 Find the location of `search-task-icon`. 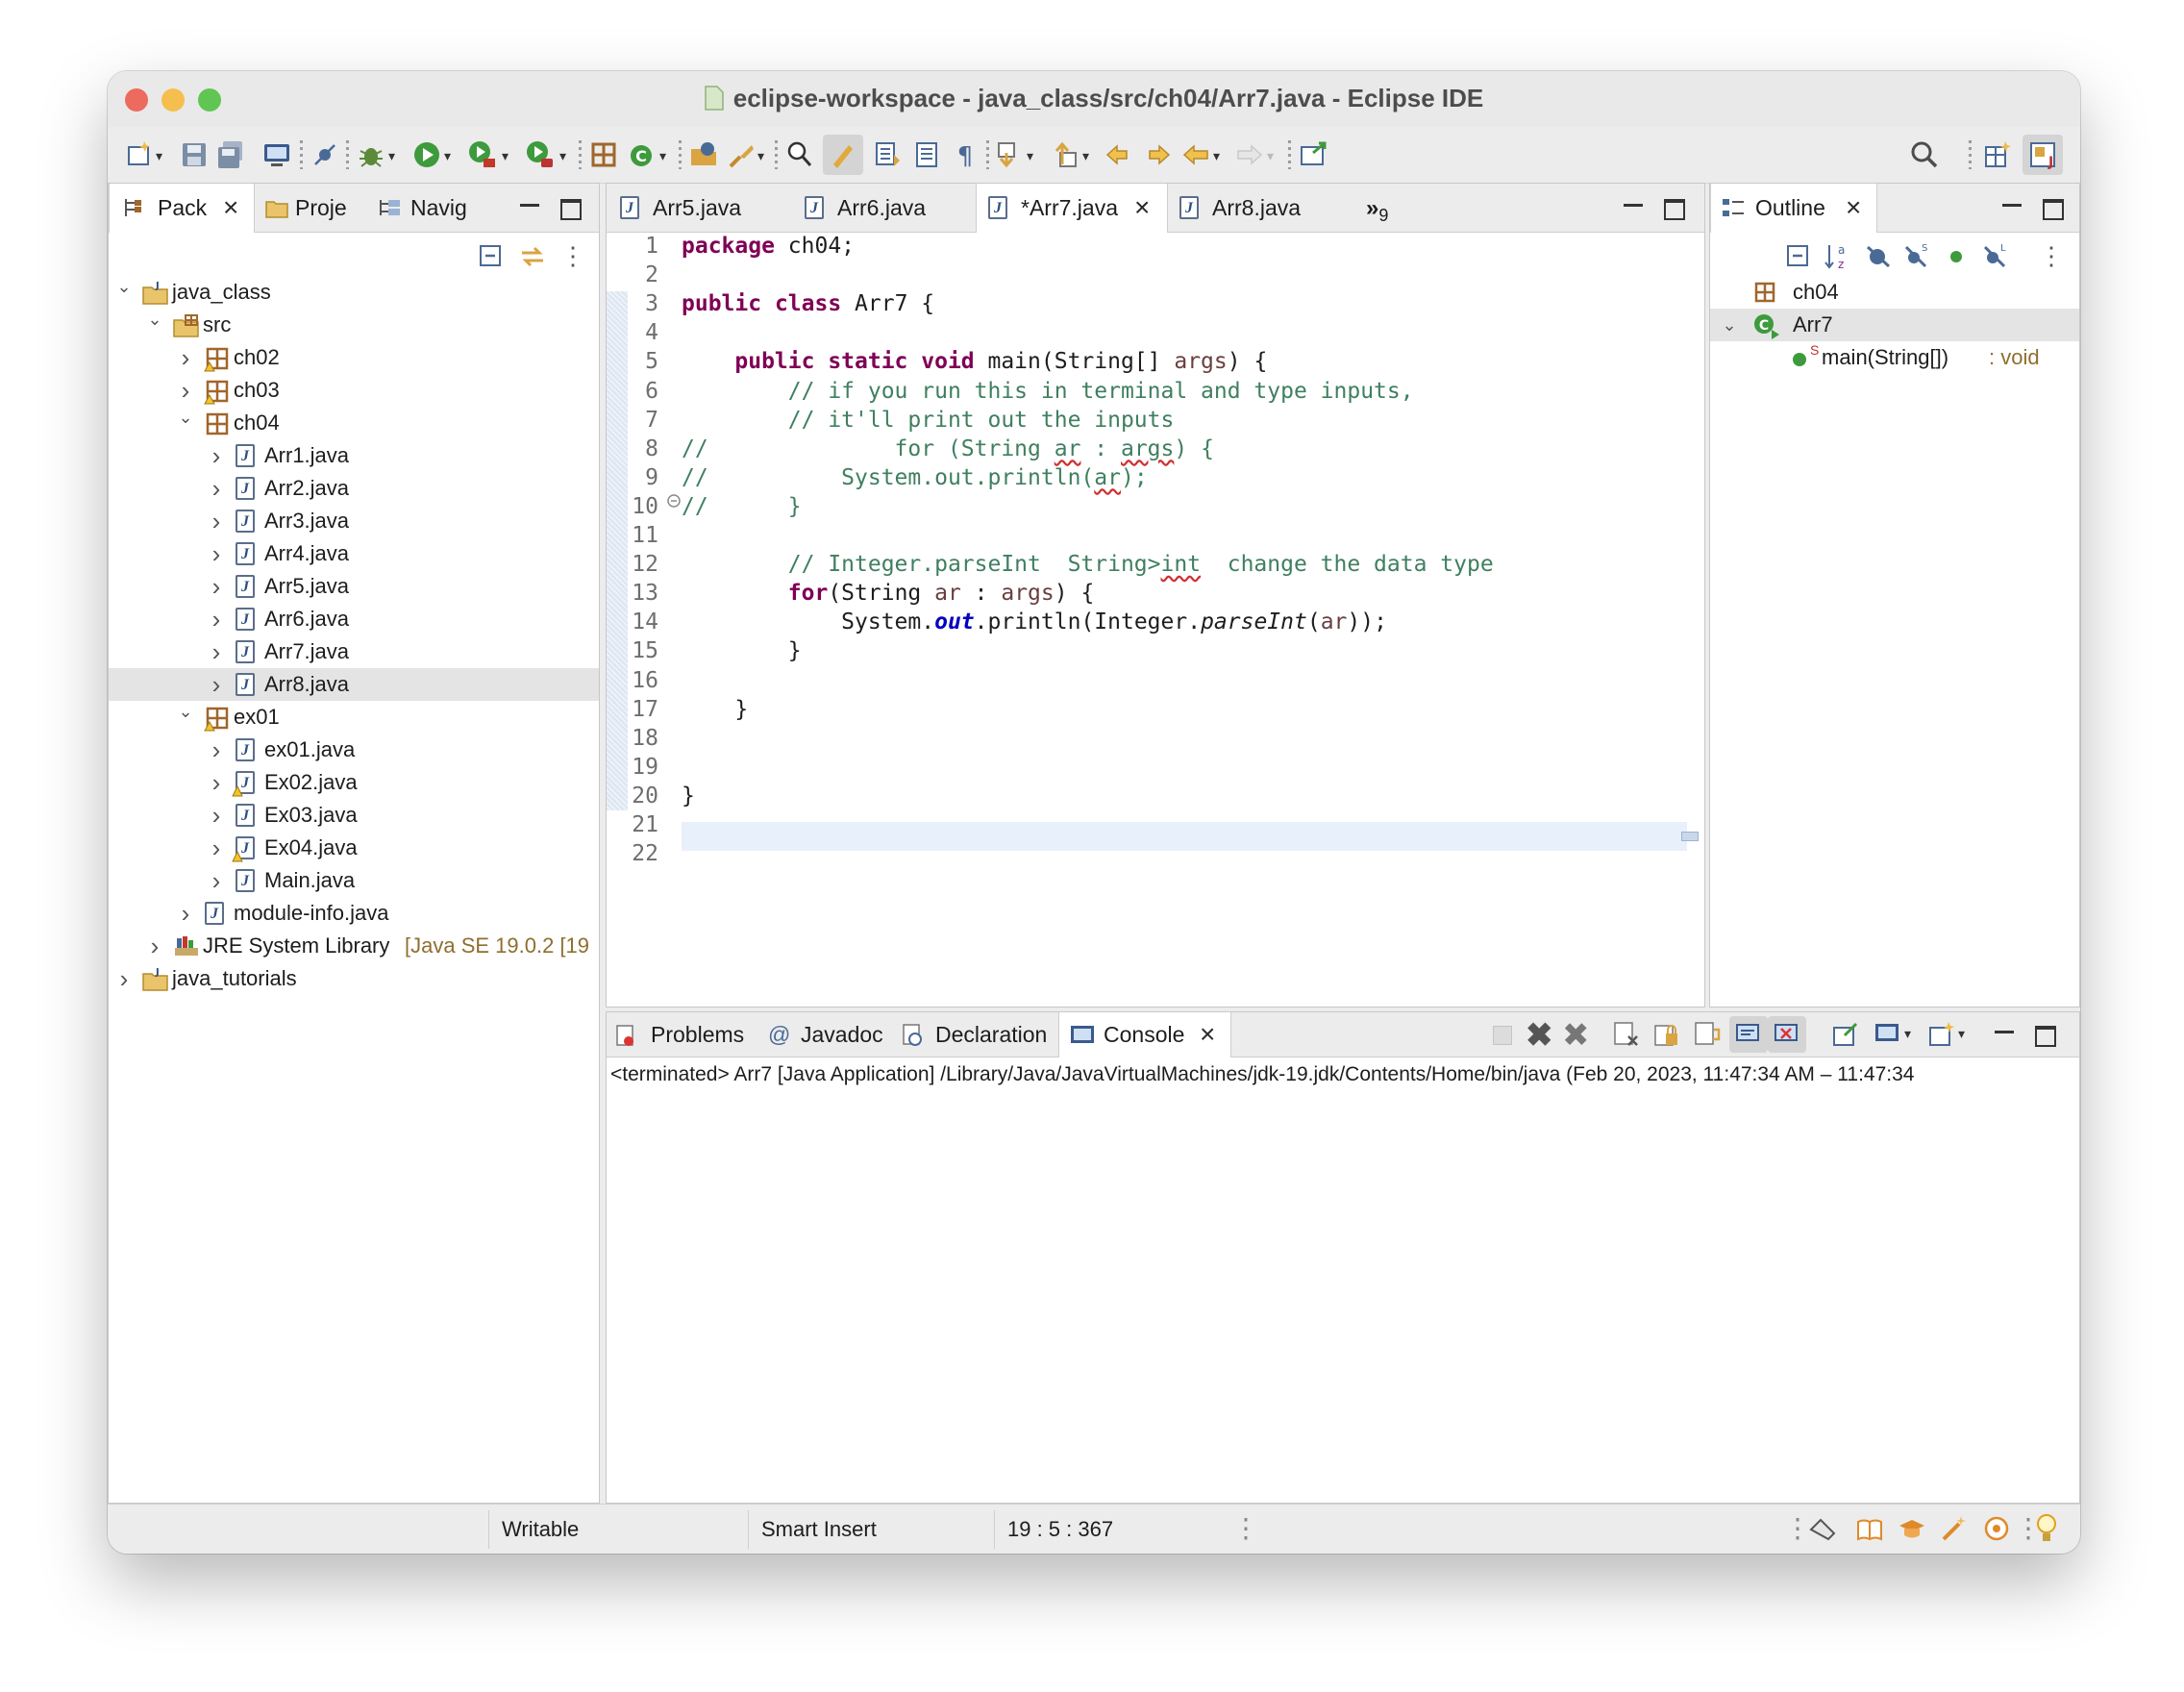

search-task-icon is located at coordinates (742, 154).